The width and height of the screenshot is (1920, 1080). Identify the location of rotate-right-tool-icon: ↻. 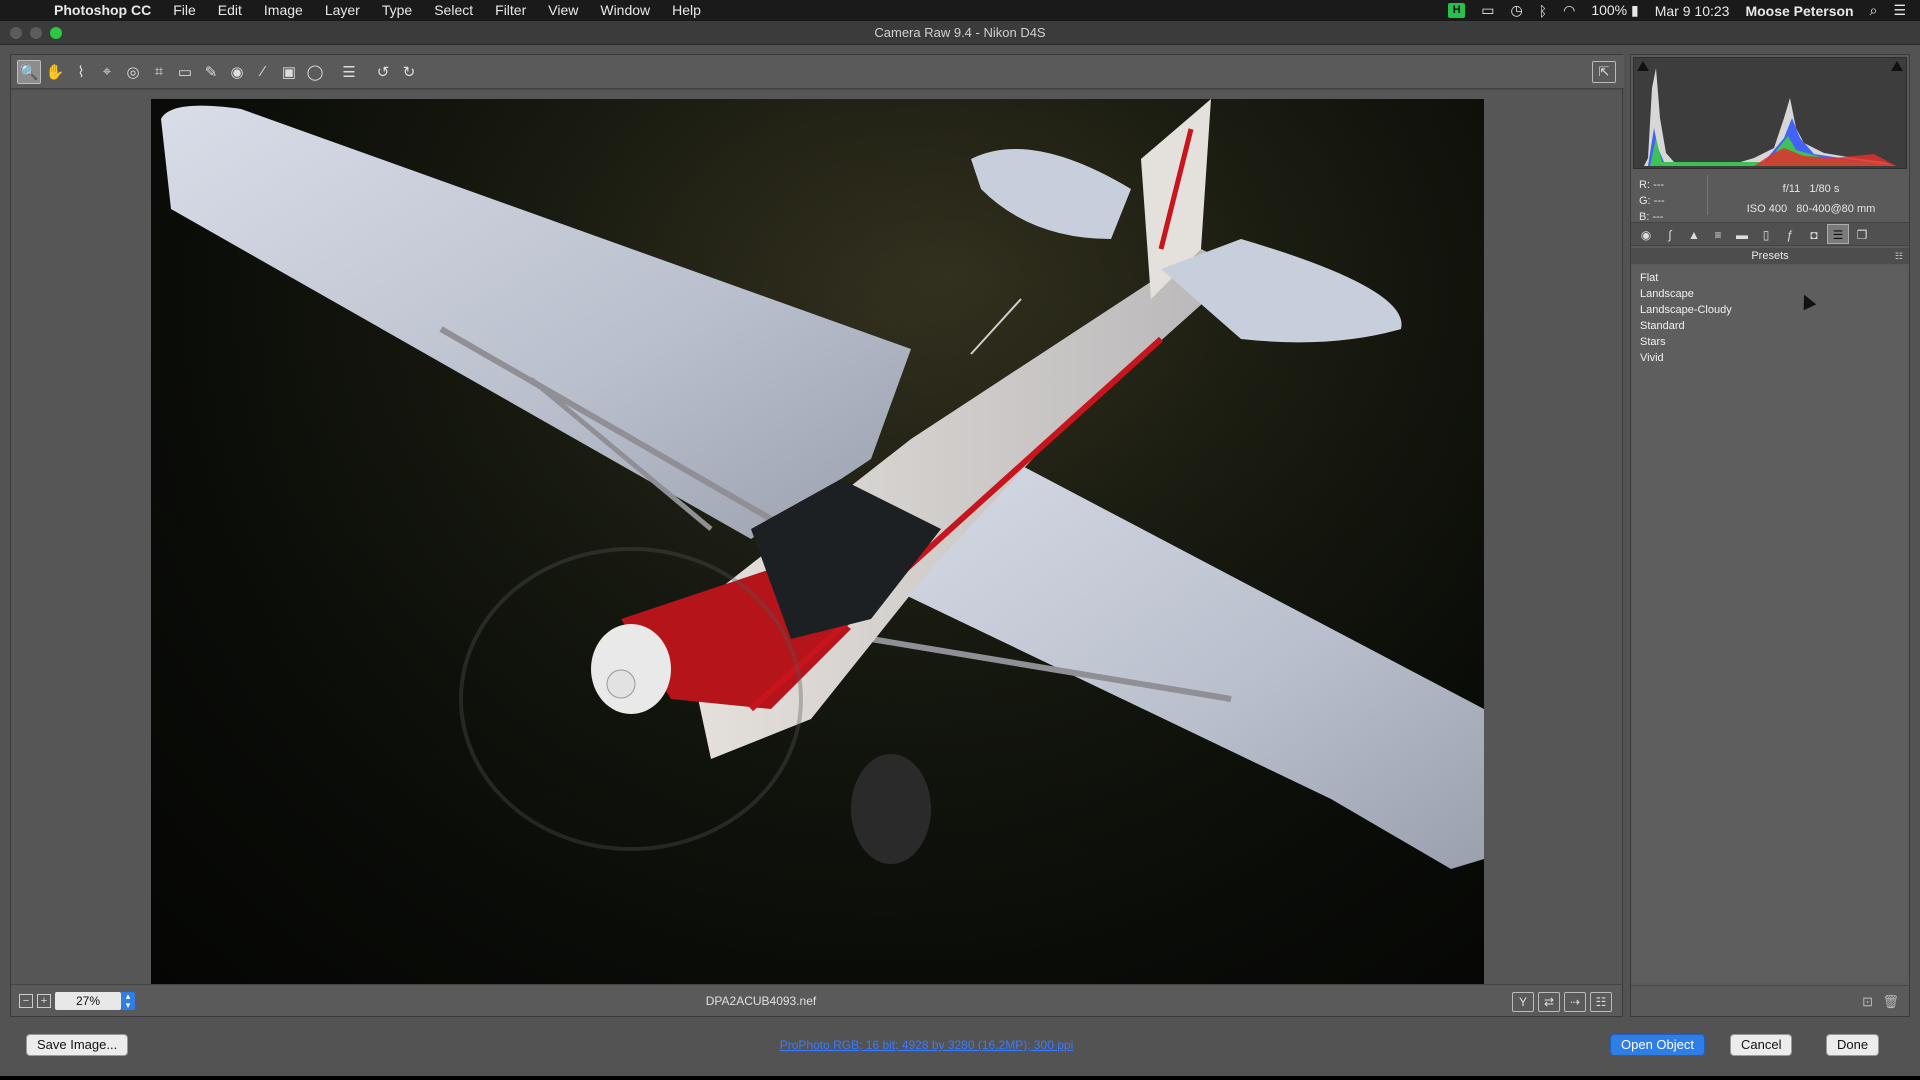
(409, 72).